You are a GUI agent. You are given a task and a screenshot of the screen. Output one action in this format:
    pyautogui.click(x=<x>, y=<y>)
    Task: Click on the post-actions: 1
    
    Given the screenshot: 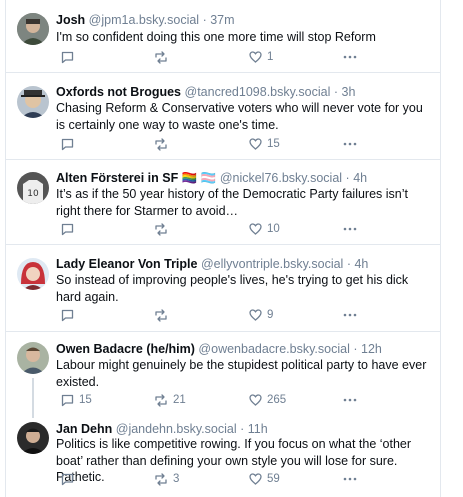 What is the action you would take?
    pyautogui.click(x=221, y=57)
    